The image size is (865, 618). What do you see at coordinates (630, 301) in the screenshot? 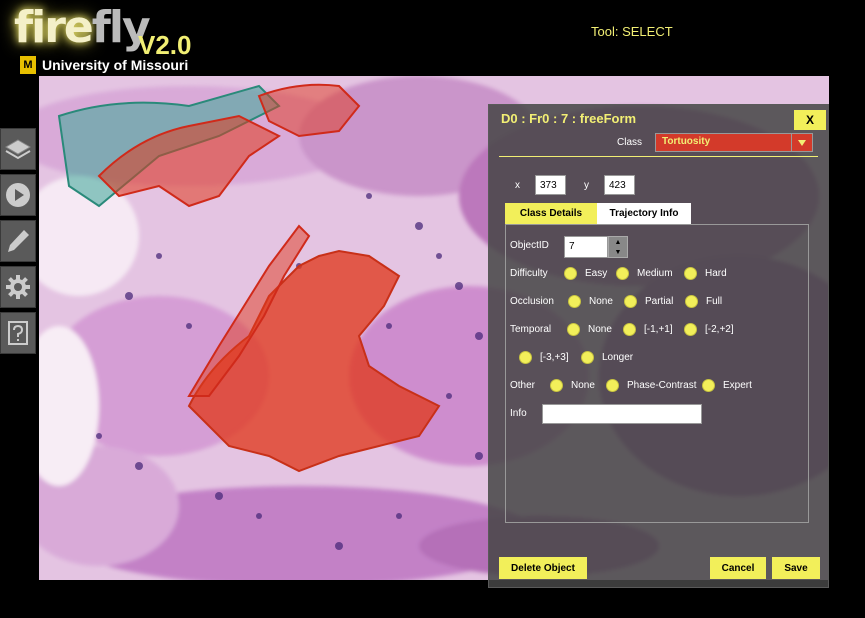
I see `occlusion-partial-radio` at bounding box center [630, 301].